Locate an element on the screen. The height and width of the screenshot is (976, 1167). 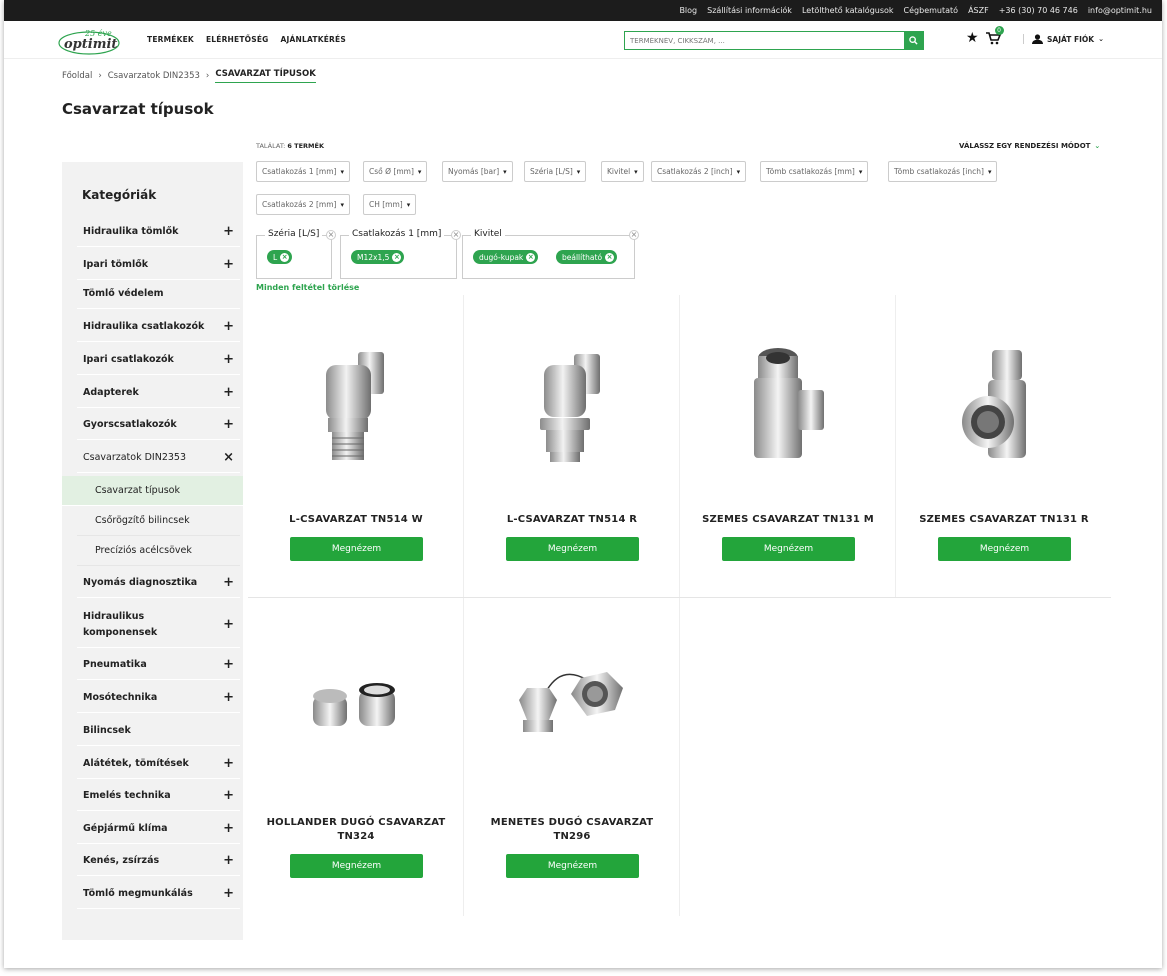
sidebar-item-tomlo-vedelem: Tömlő védelem is located at coordinates (158, 294).